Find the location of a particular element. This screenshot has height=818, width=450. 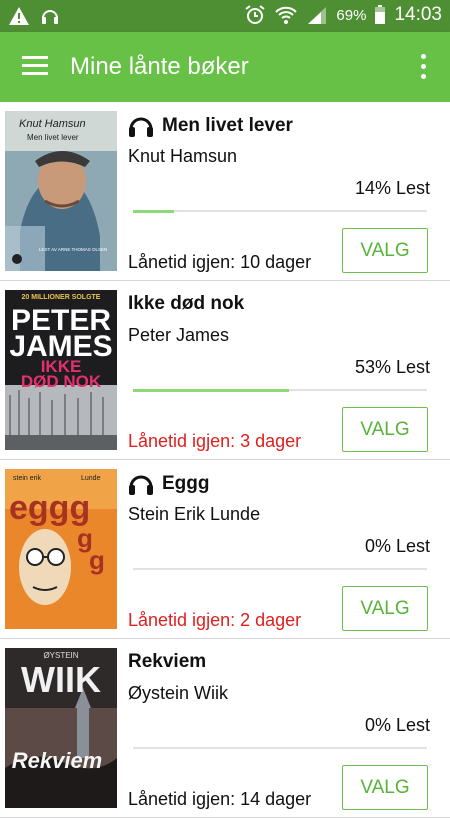

progress-label: 53% Lest is located at coordinates (392, 367).